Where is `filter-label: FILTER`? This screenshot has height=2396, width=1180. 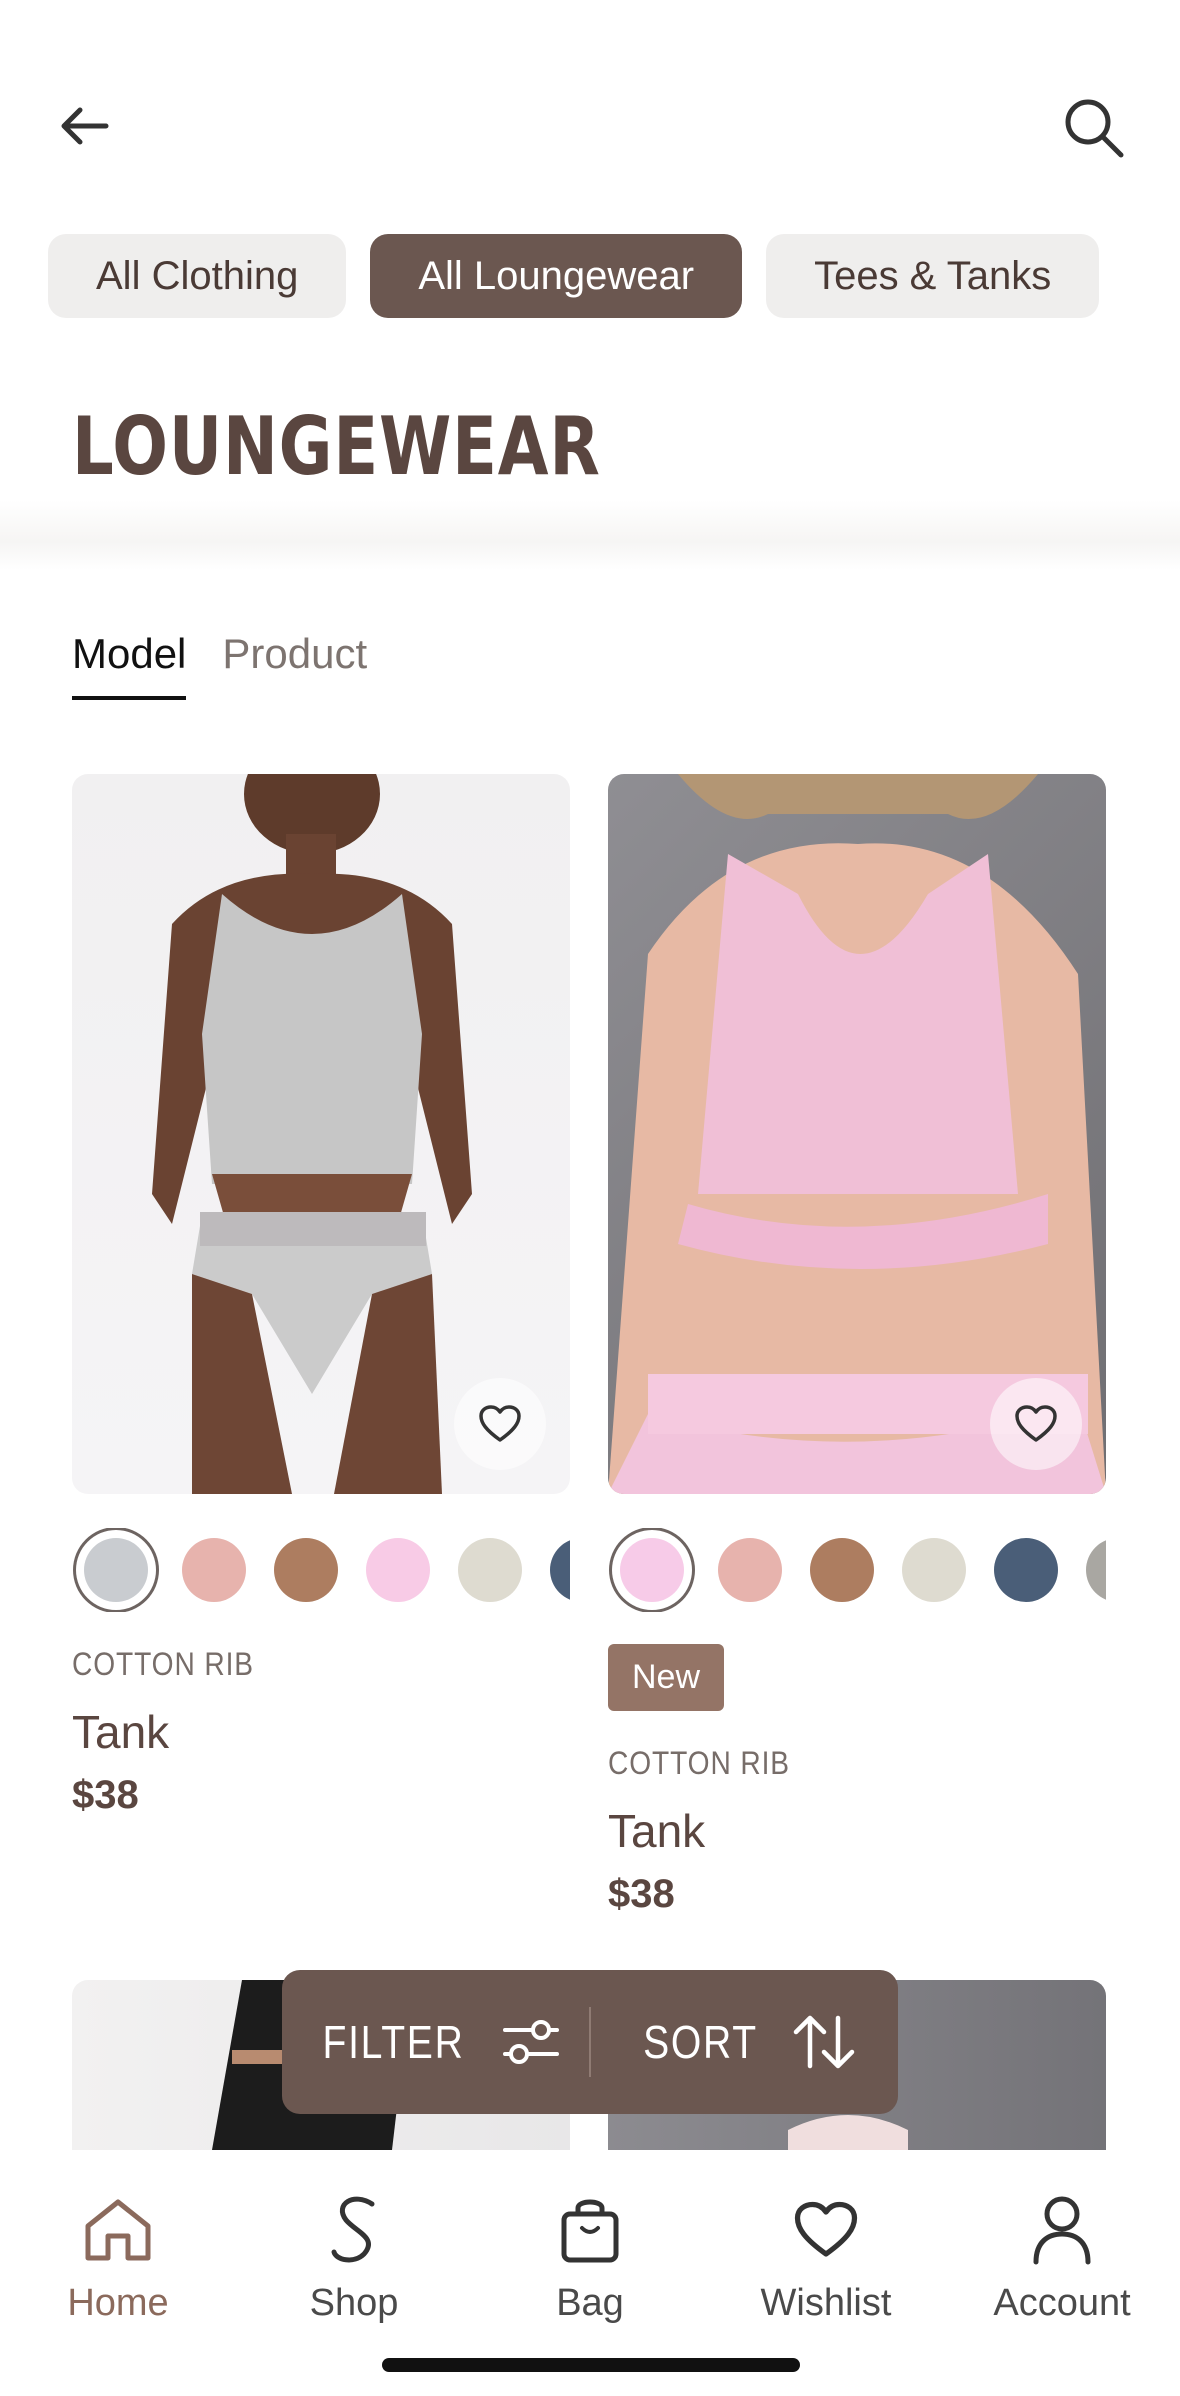
filter-label: FILTER is located at coordinates (393, 2042).